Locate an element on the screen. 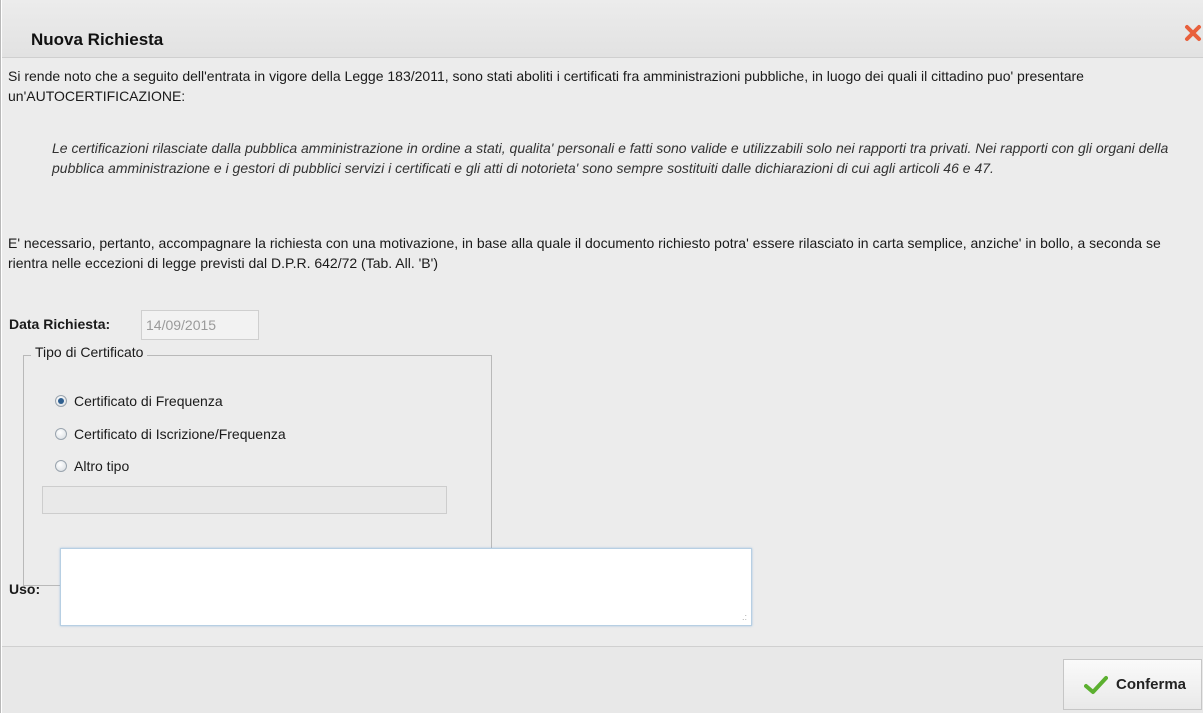 This screenshot has height=713, width=1203. close-icon is located at coordinates (1193, 33).